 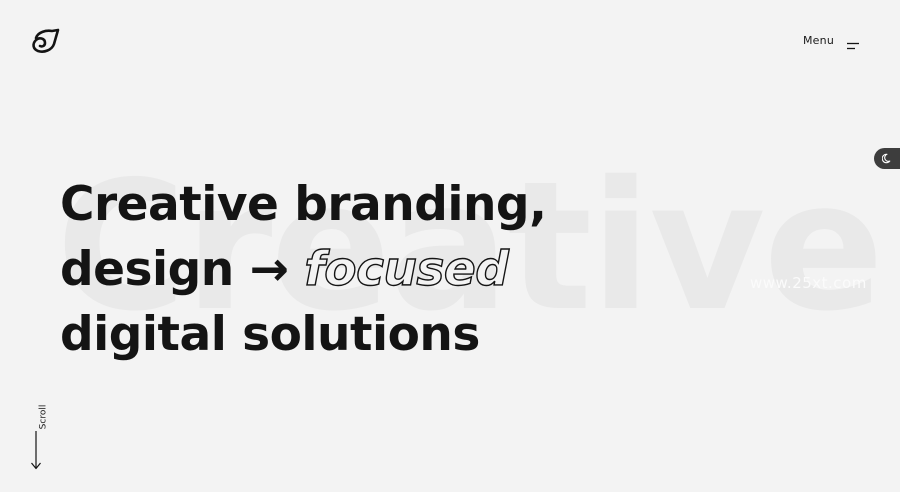 I want to click on moon-icon, so click(x=887, y=158).